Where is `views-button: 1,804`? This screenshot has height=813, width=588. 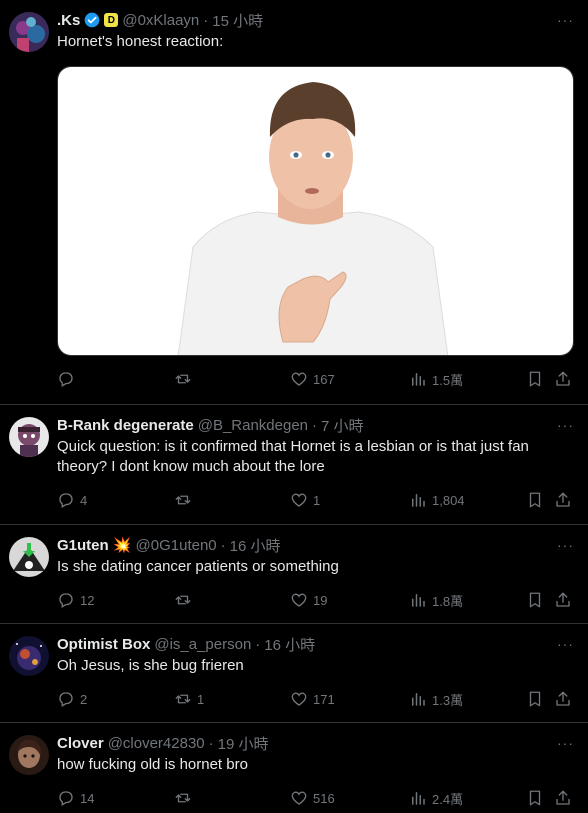
views-button: 1,804 is located at coordinates (437, 500).